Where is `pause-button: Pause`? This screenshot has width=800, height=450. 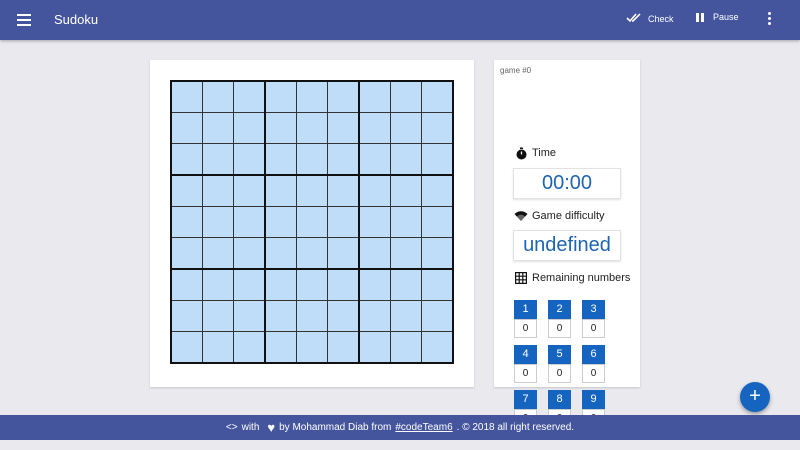 pause-button: Pause is located at coordinates (717, 17).